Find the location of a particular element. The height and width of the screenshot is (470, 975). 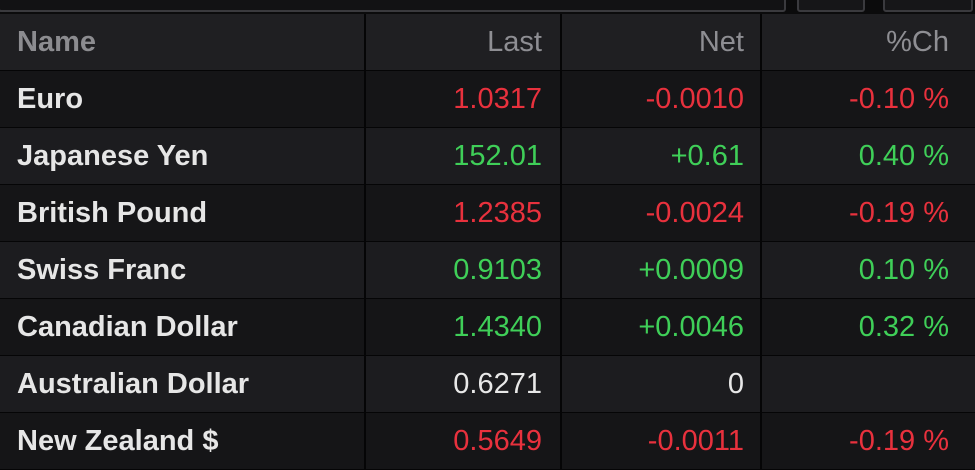

column-header-name: Name is located at coordinates (183, 42).